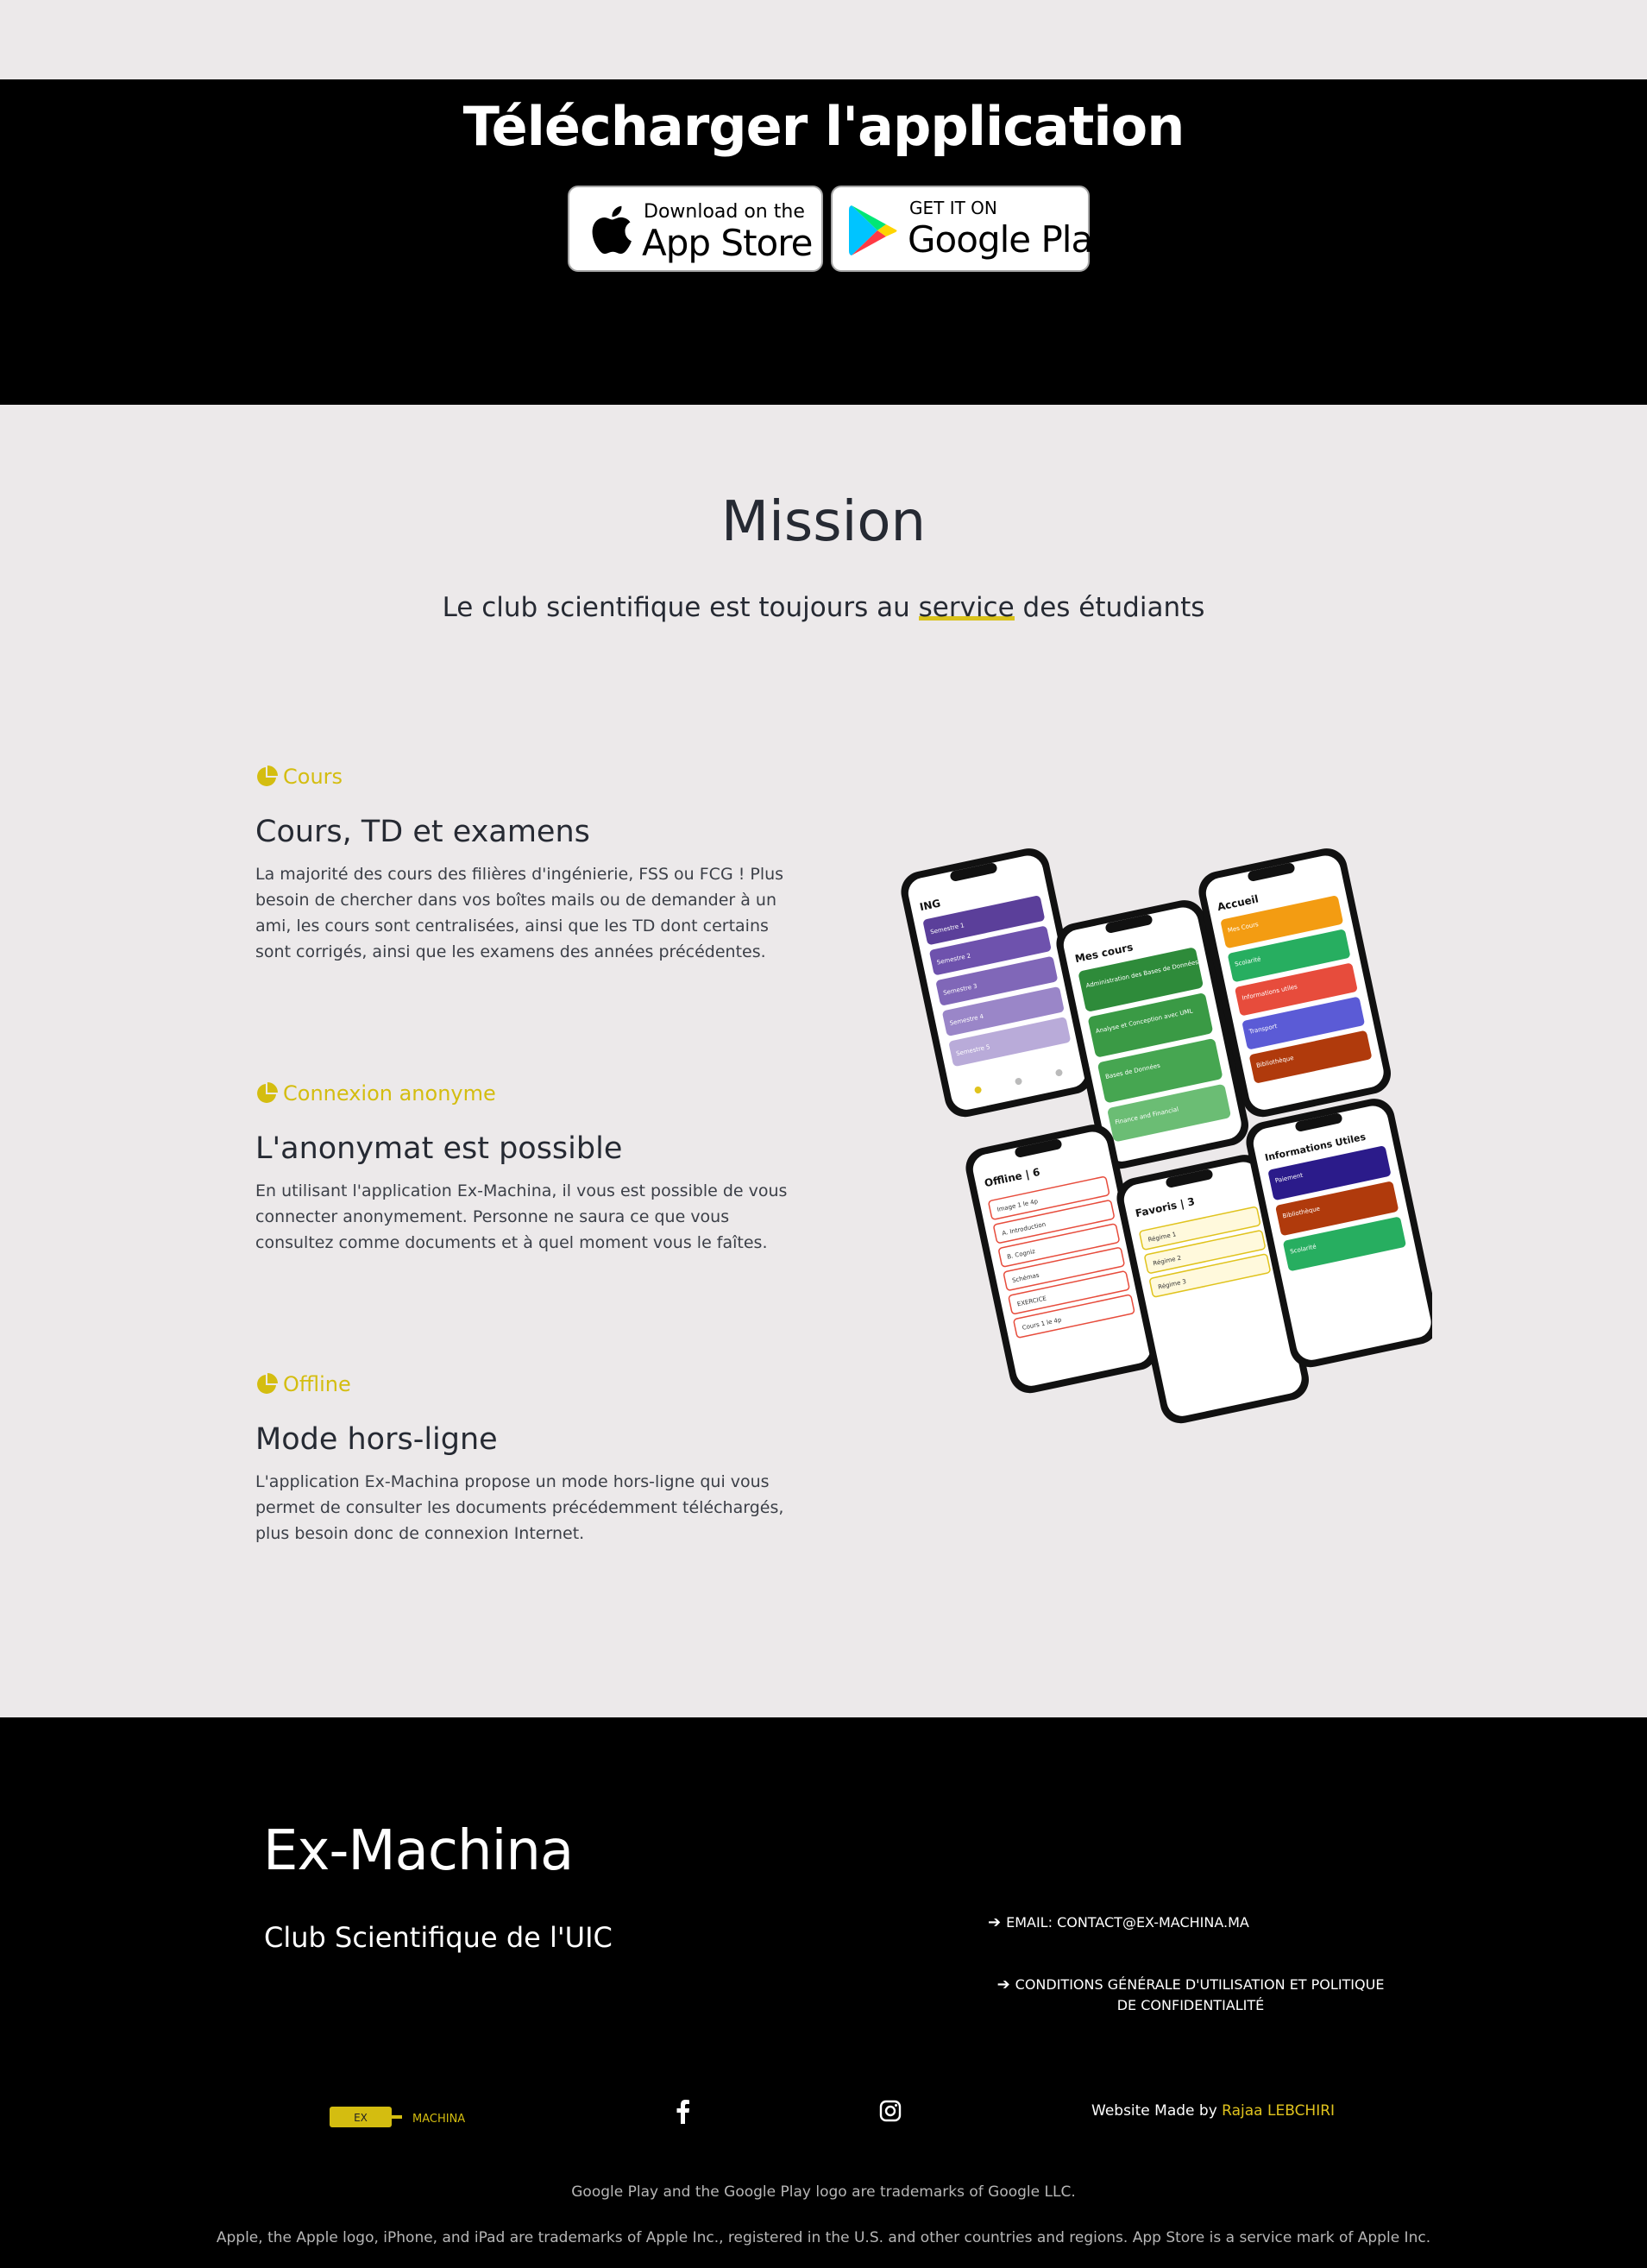  Describe the element at coordinates (531, 777) in the screenshot. I see `feature-tag: Cours` at that location.